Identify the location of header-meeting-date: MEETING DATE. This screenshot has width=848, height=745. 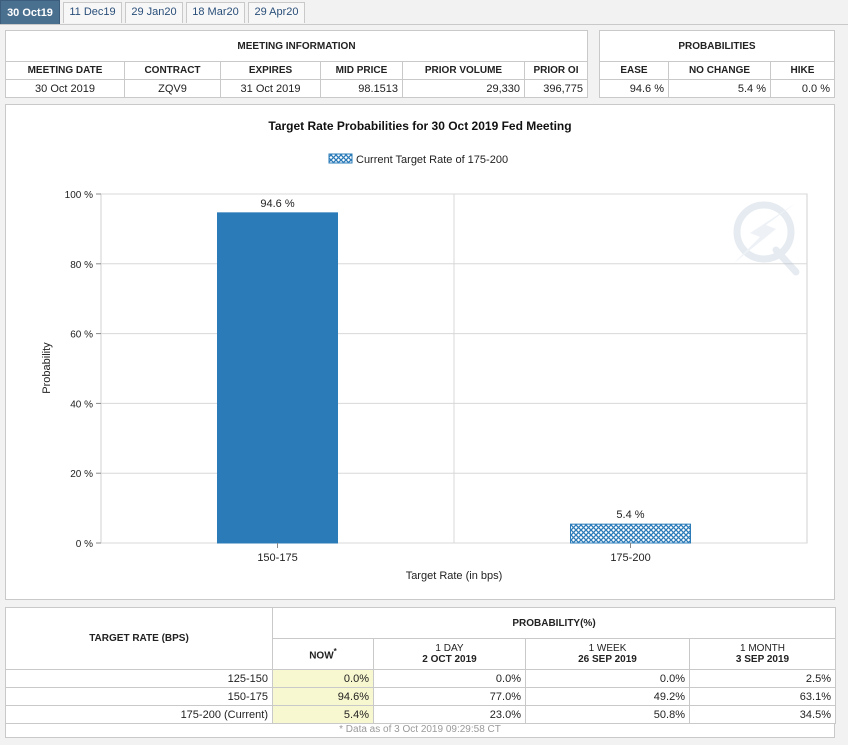
(65, 70).